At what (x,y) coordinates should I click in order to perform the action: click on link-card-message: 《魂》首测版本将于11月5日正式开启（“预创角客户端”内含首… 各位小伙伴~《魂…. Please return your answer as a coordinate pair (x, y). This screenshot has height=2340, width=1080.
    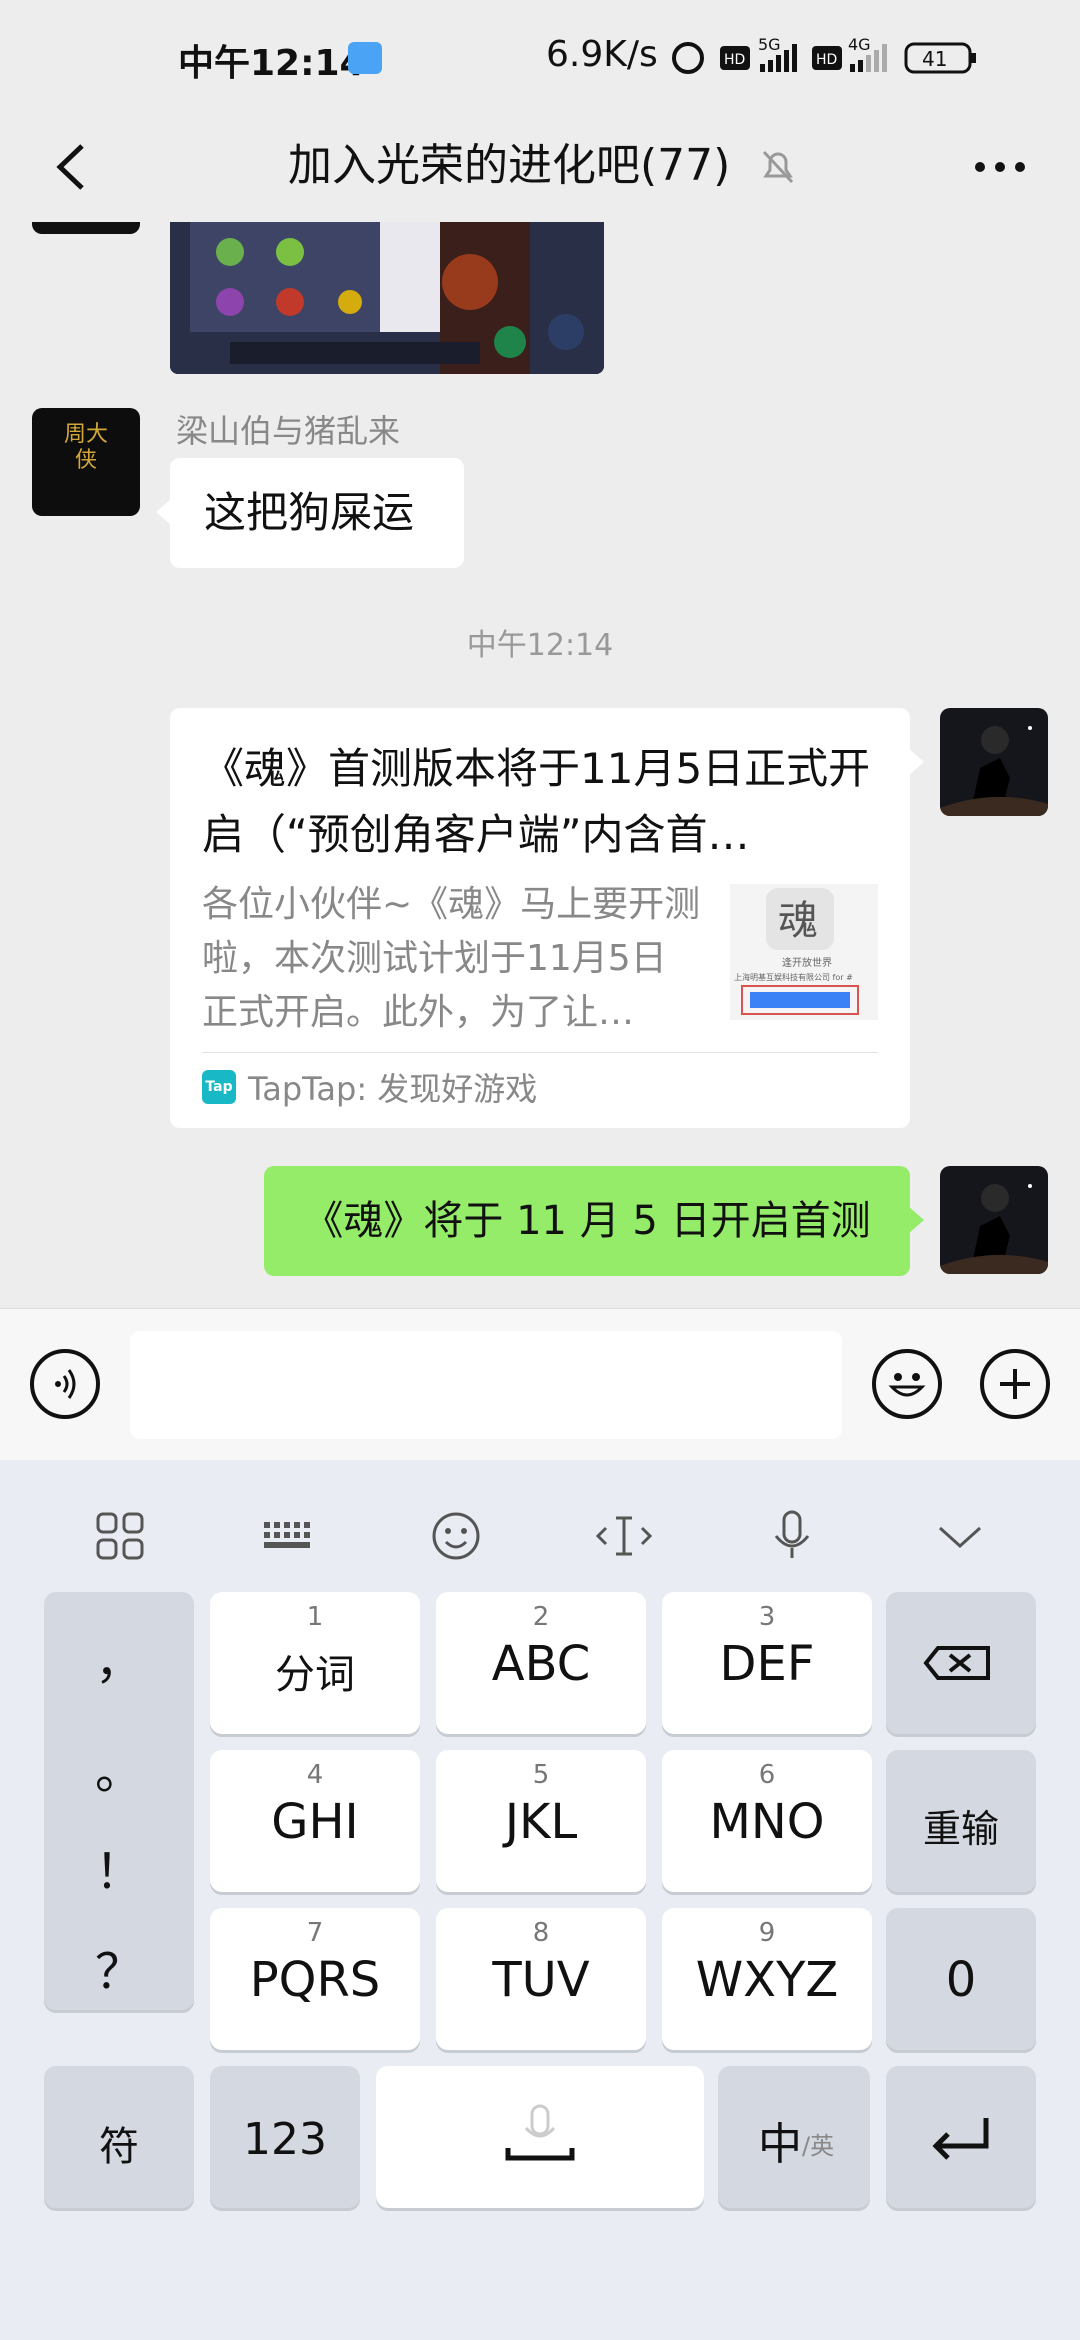
    Looking at the image, I should click on (547, 918).